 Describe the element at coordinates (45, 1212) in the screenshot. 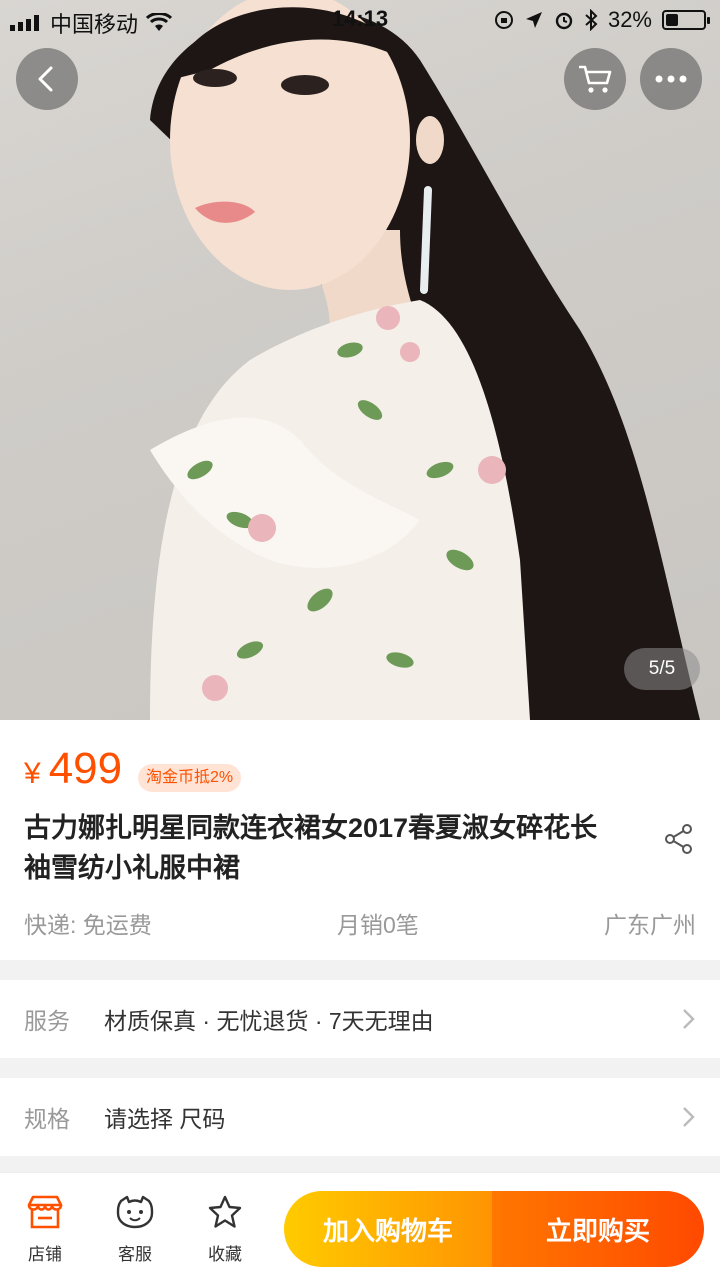

I see `shop-icon` at that location.